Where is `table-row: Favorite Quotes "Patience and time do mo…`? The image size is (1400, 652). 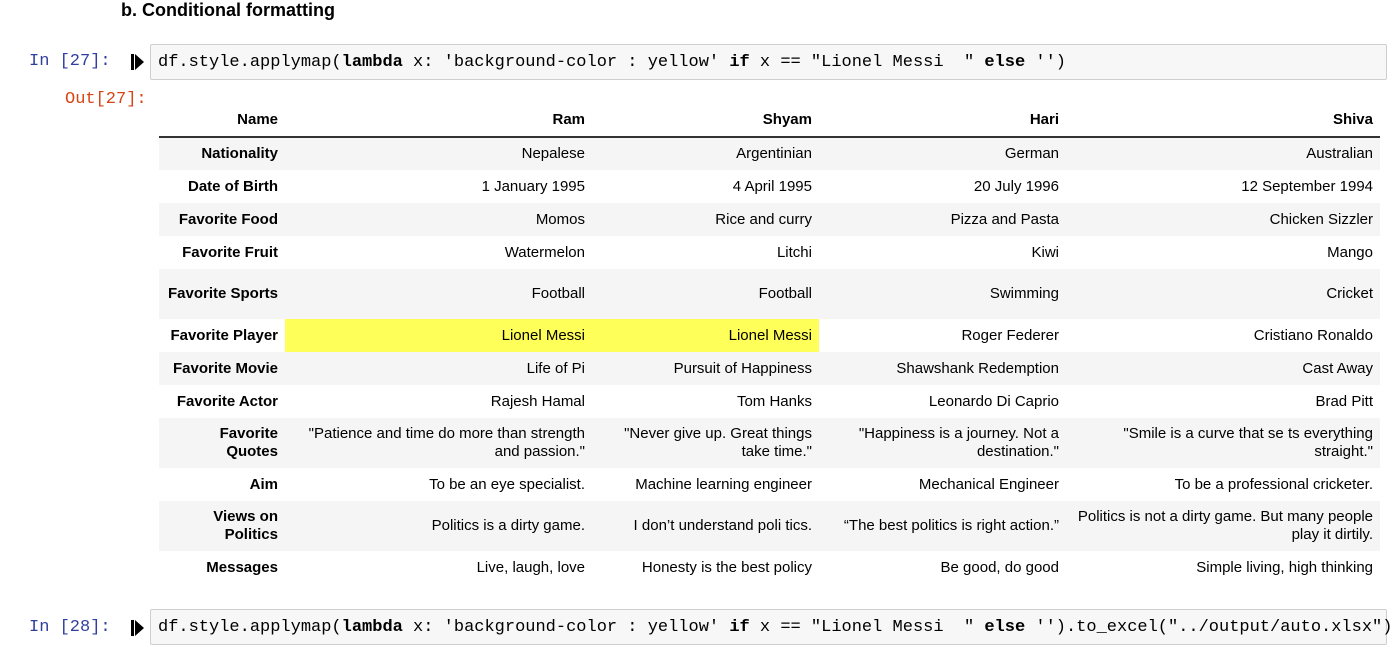 table-row: Favorite Quotes "Patience and time do mo… is located at coordinates (769, 443).